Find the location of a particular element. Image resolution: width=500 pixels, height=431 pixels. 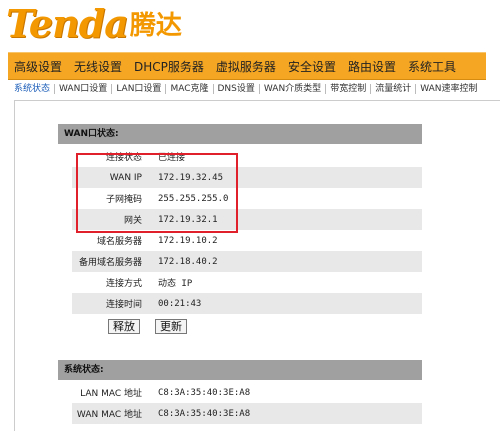

row-value: 172.19.32.1 is located at coordinates (188, 219).